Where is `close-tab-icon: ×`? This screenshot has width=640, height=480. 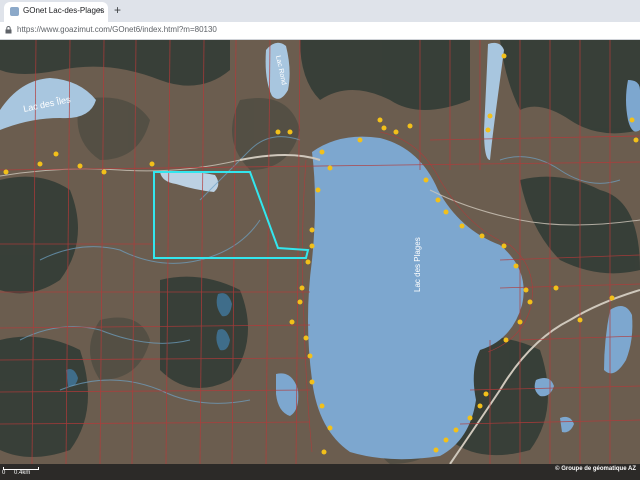 close-tab-icon: × is located at coordinates (100, 10).